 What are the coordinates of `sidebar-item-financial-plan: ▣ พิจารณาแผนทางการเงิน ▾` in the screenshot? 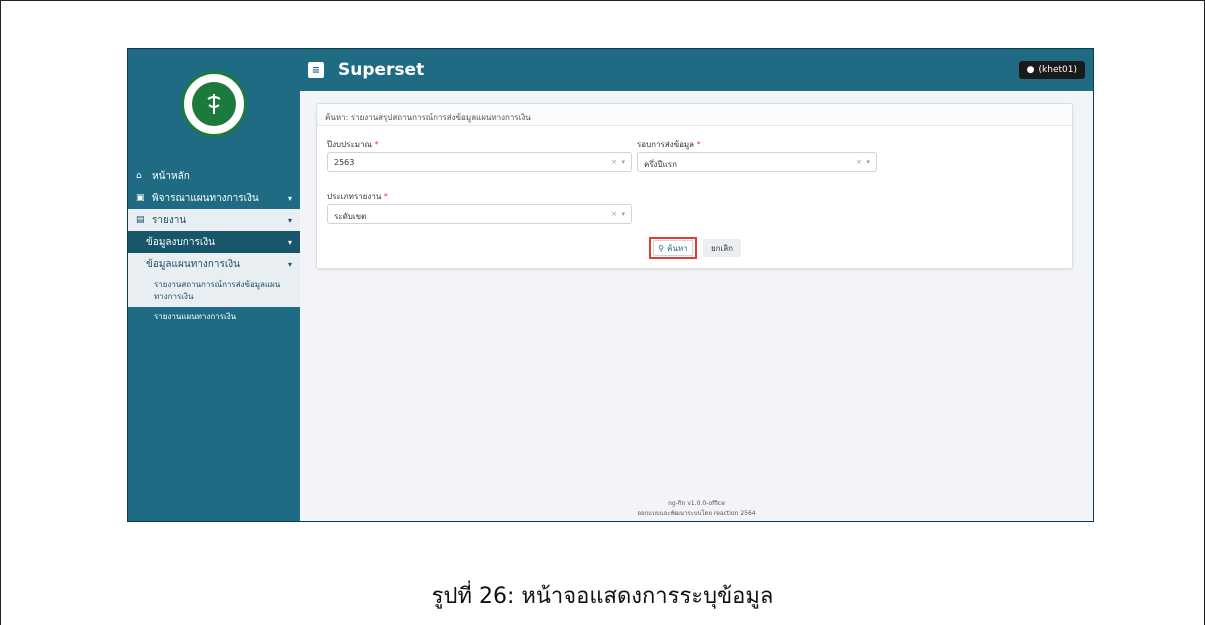 It's located at (214, 198).